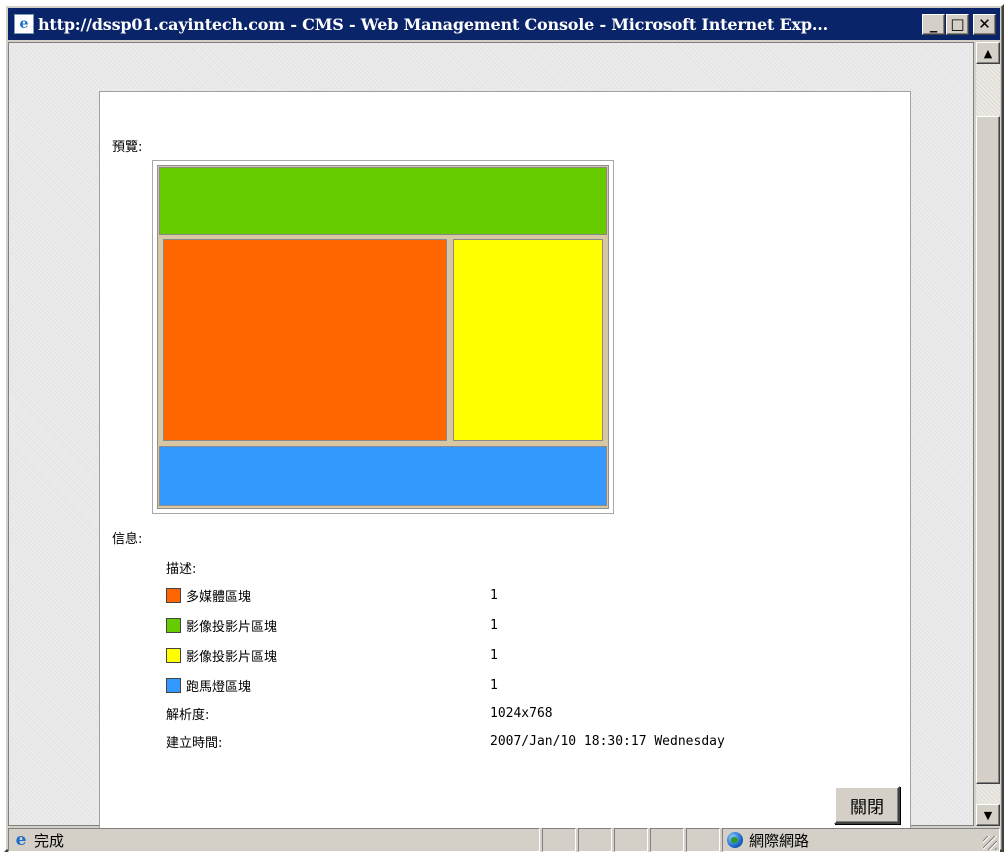 This screenshot has width=1008, height=856. Describe the element at coordinates (127, 539) in the screenshot. I see `info-label: 信息:` at that location.